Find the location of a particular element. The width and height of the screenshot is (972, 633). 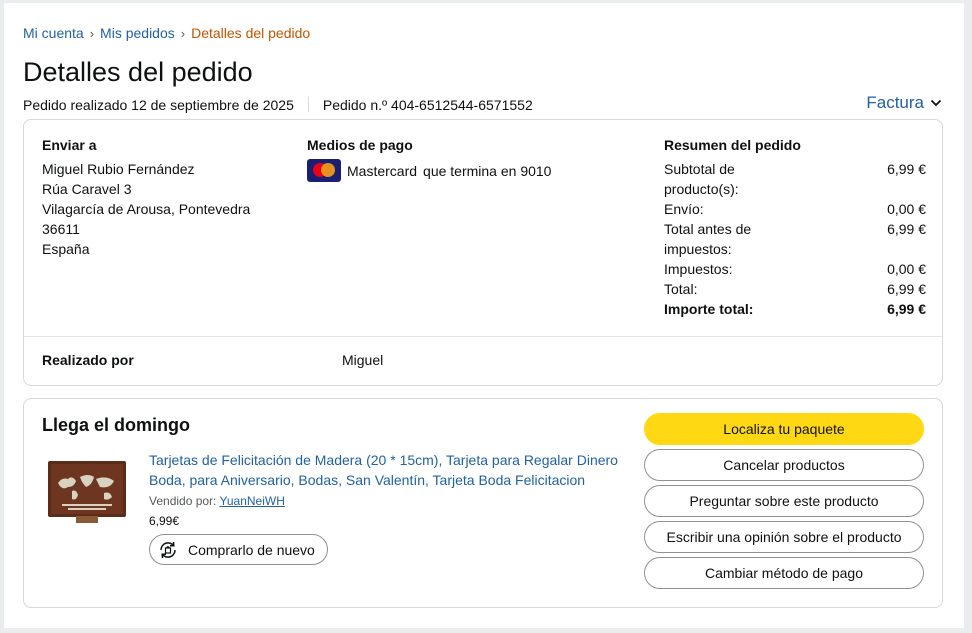

breadcrumb-my-orders: Mis pedidos is located at coordinates (137, 33).